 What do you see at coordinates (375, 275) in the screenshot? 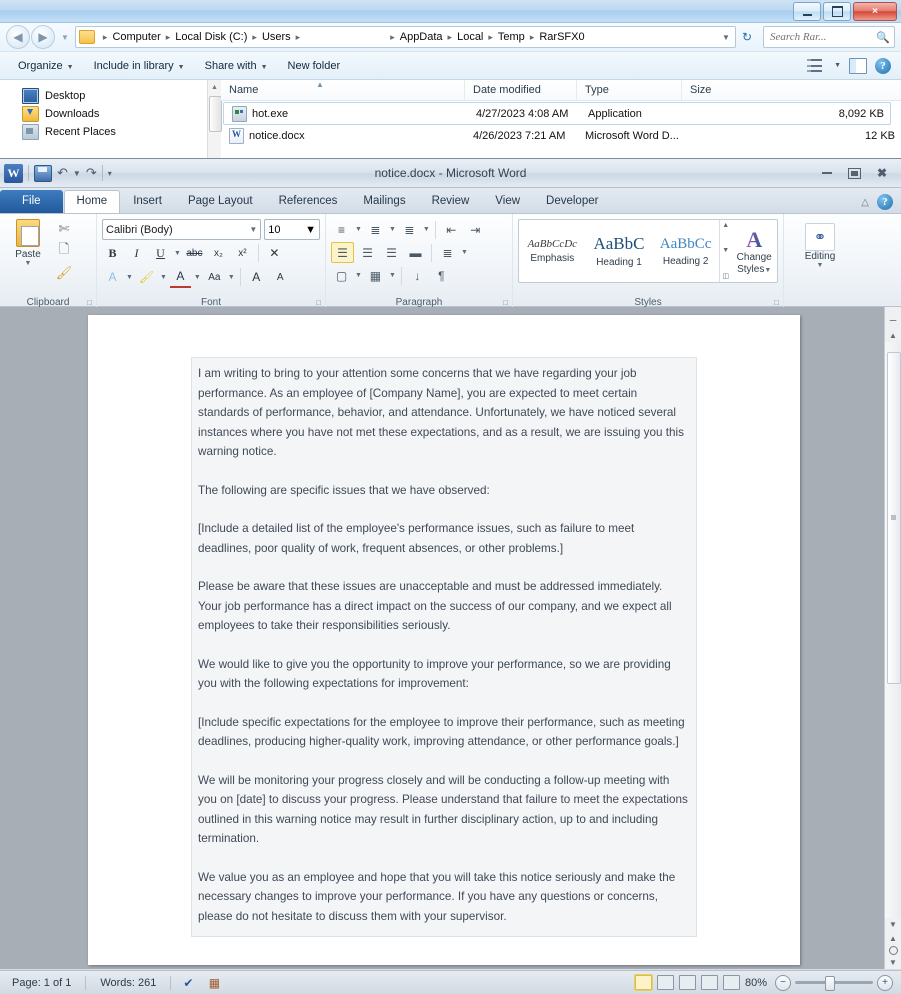
I see `borders-icon: ▦` at bounding box center [375, 275].